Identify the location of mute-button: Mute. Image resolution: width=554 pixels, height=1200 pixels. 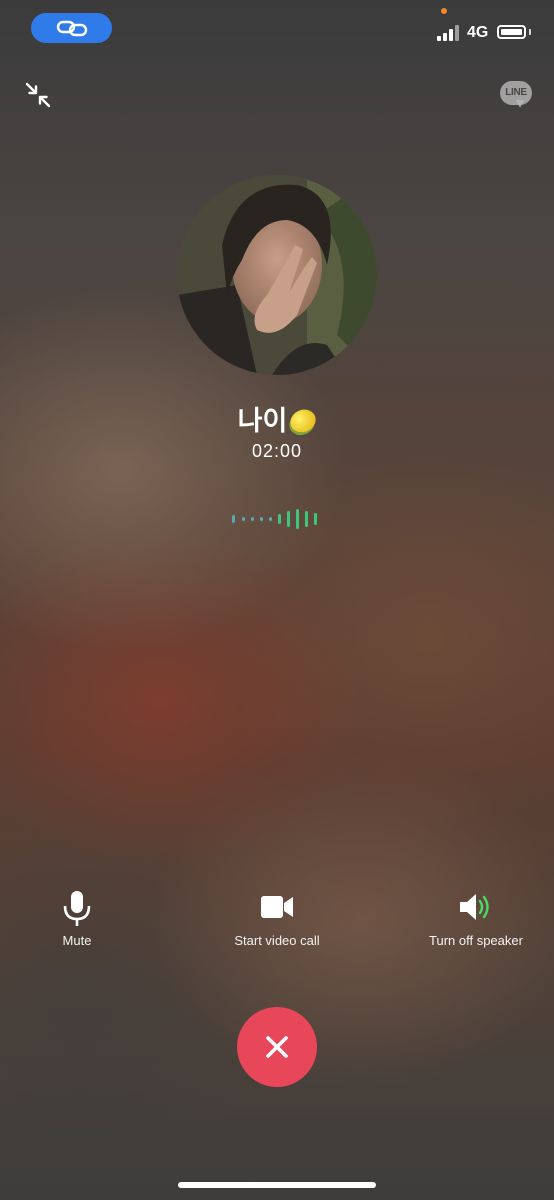
(77, 918).